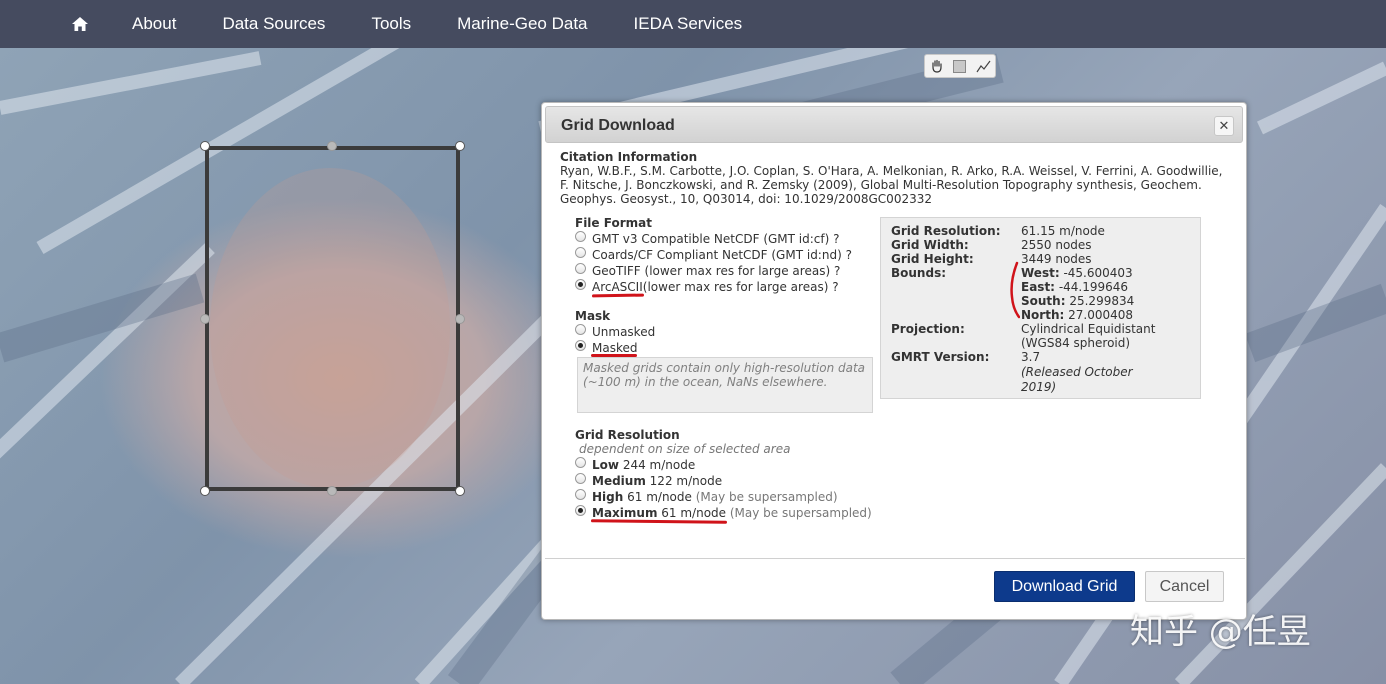  I want to click on radio-masked, so click(580, 345).